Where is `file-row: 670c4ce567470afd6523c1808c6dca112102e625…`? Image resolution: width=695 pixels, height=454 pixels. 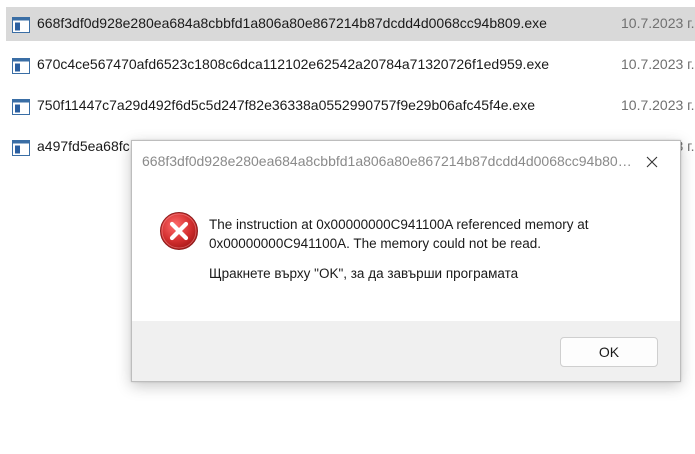 file-row: 670c4ce567470afd6523c1808c6dca112102e625… is located at coordinates (350, 65).